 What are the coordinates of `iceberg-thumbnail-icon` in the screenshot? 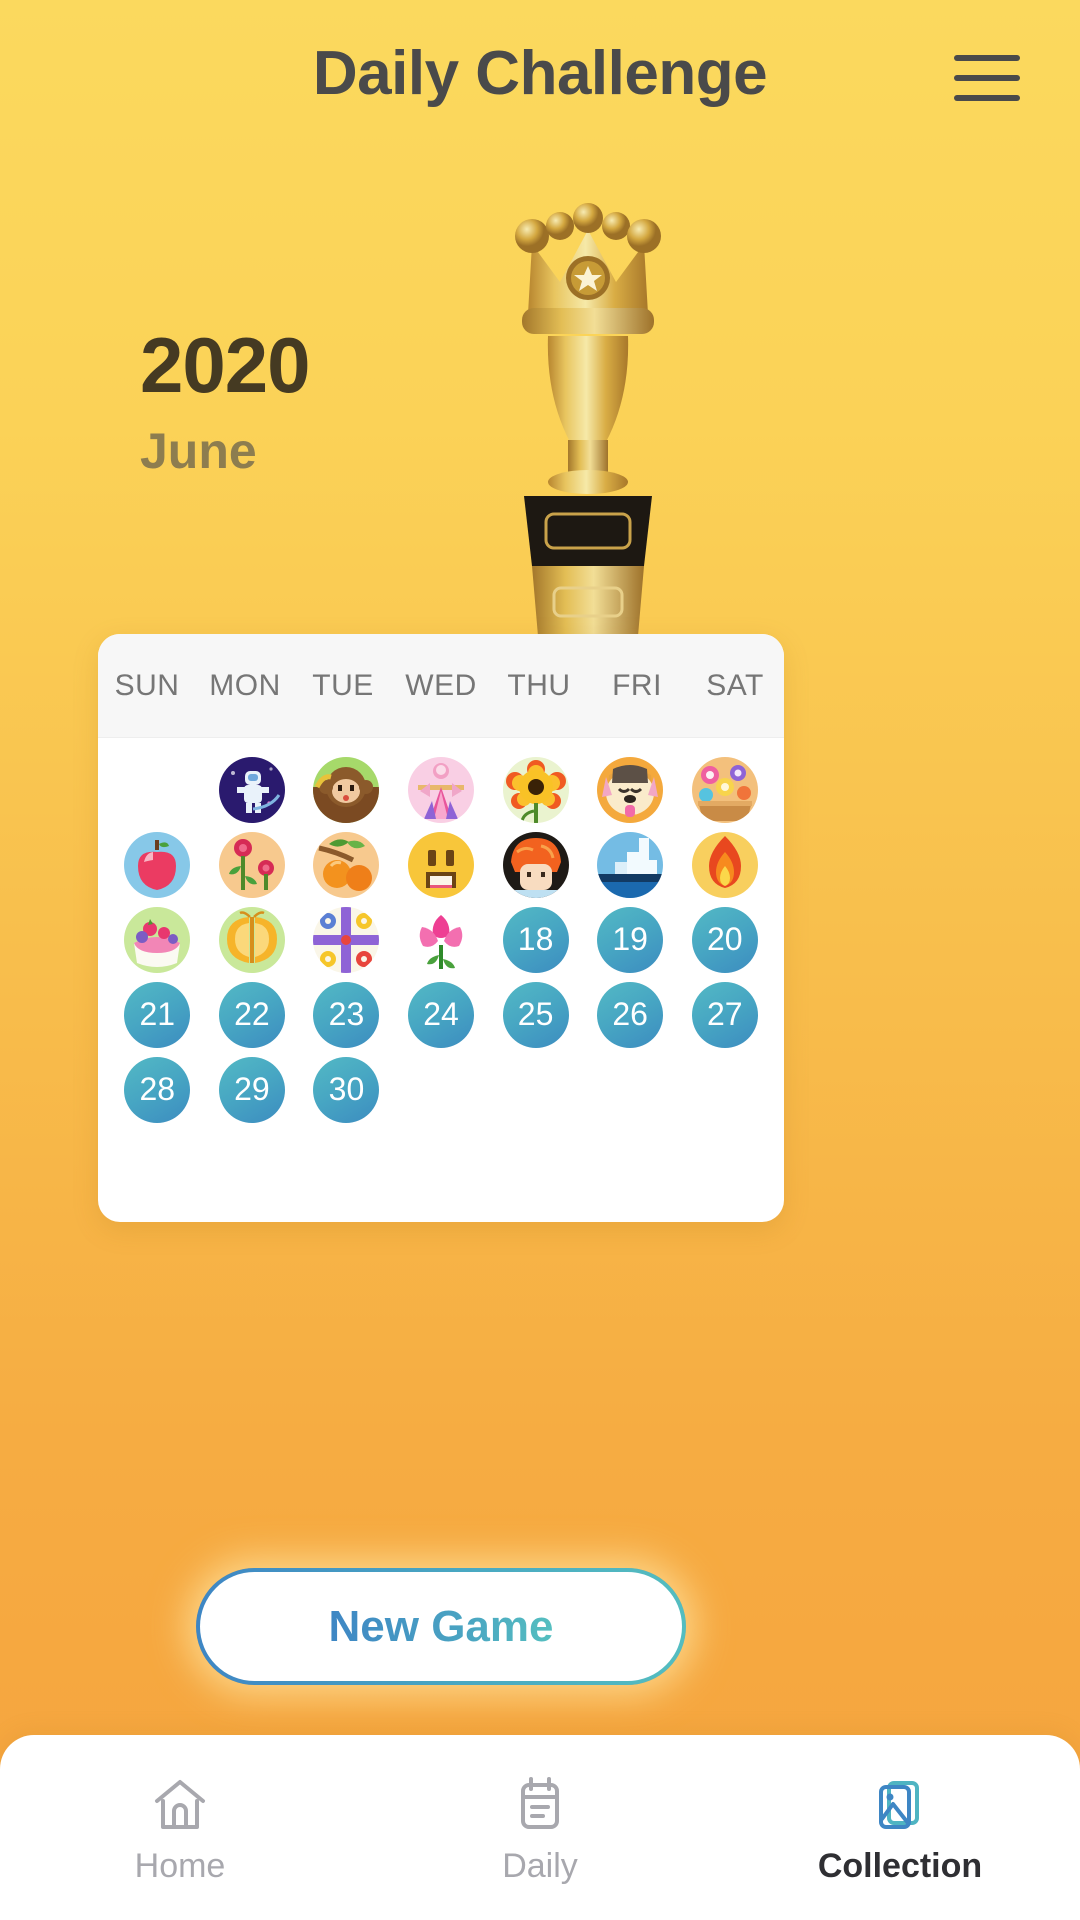 It's located at (630, 864).